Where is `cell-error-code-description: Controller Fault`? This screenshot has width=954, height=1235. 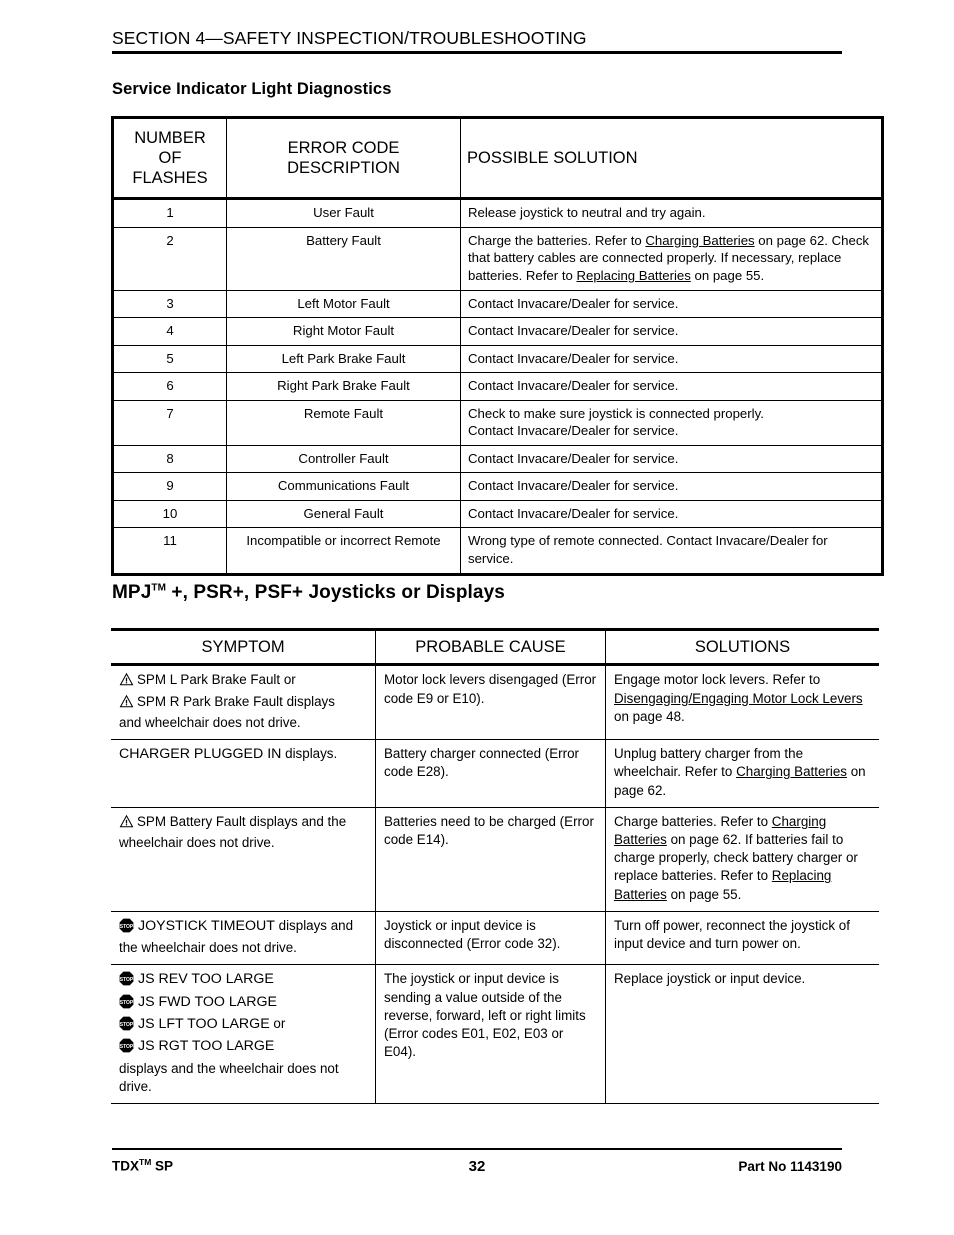 cell-error-code-description: Controller Fault is located at coordinates (343, 459).